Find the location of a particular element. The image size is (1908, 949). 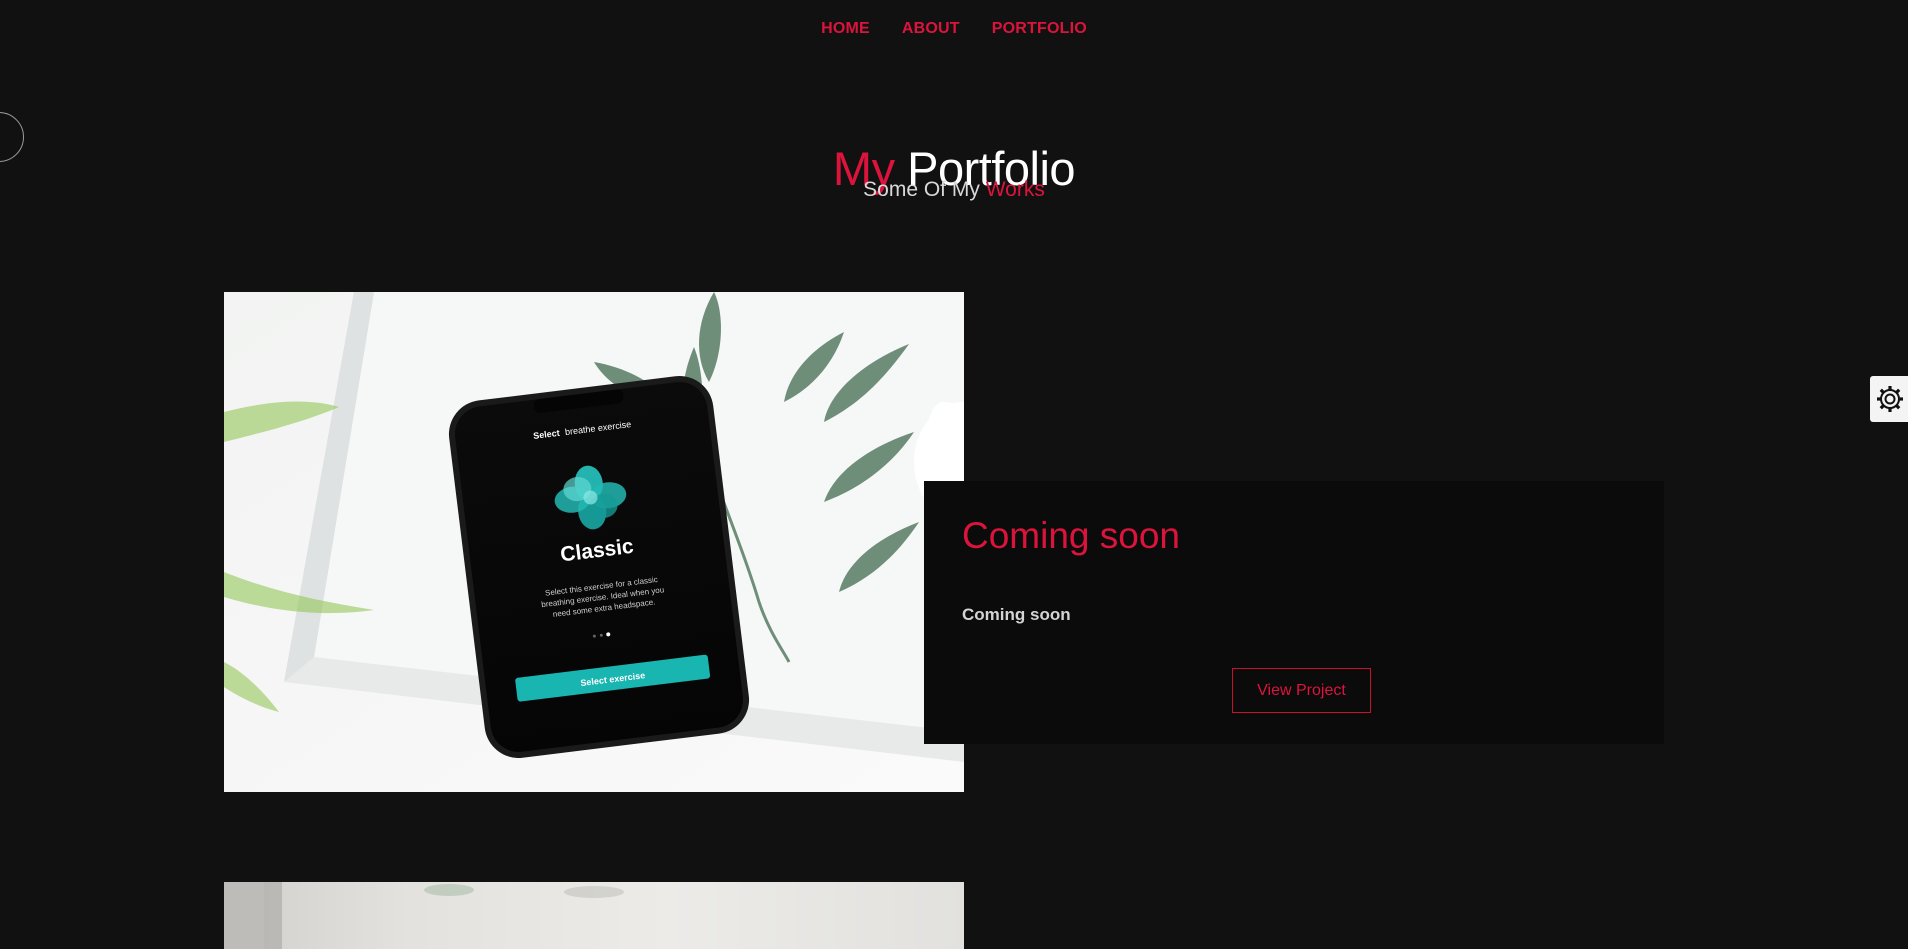

main-nav: HOME ABOUT PORTFOLIO is located at coordinates (954, 29).